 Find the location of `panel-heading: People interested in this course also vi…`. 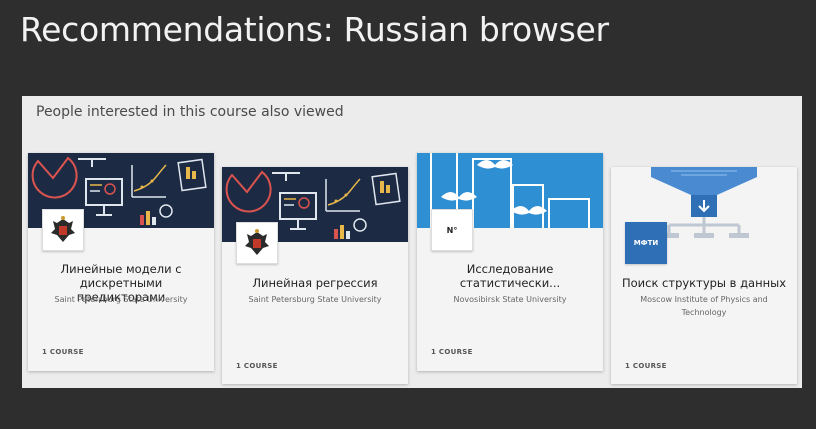

panel-heading: People interested in this course also vi… is located at coordinates (190, 112).